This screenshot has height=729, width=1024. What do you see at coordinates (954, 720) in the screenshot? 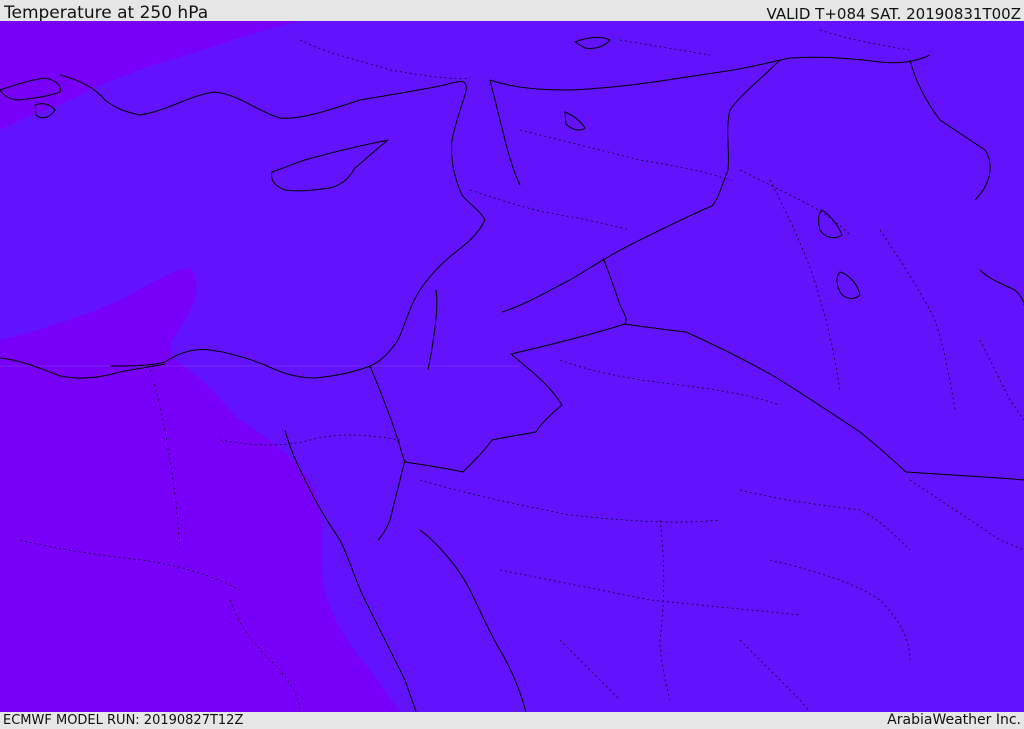
I see `credit-label: ArabiaWeather Inc.` at bounding box center [954, 720].